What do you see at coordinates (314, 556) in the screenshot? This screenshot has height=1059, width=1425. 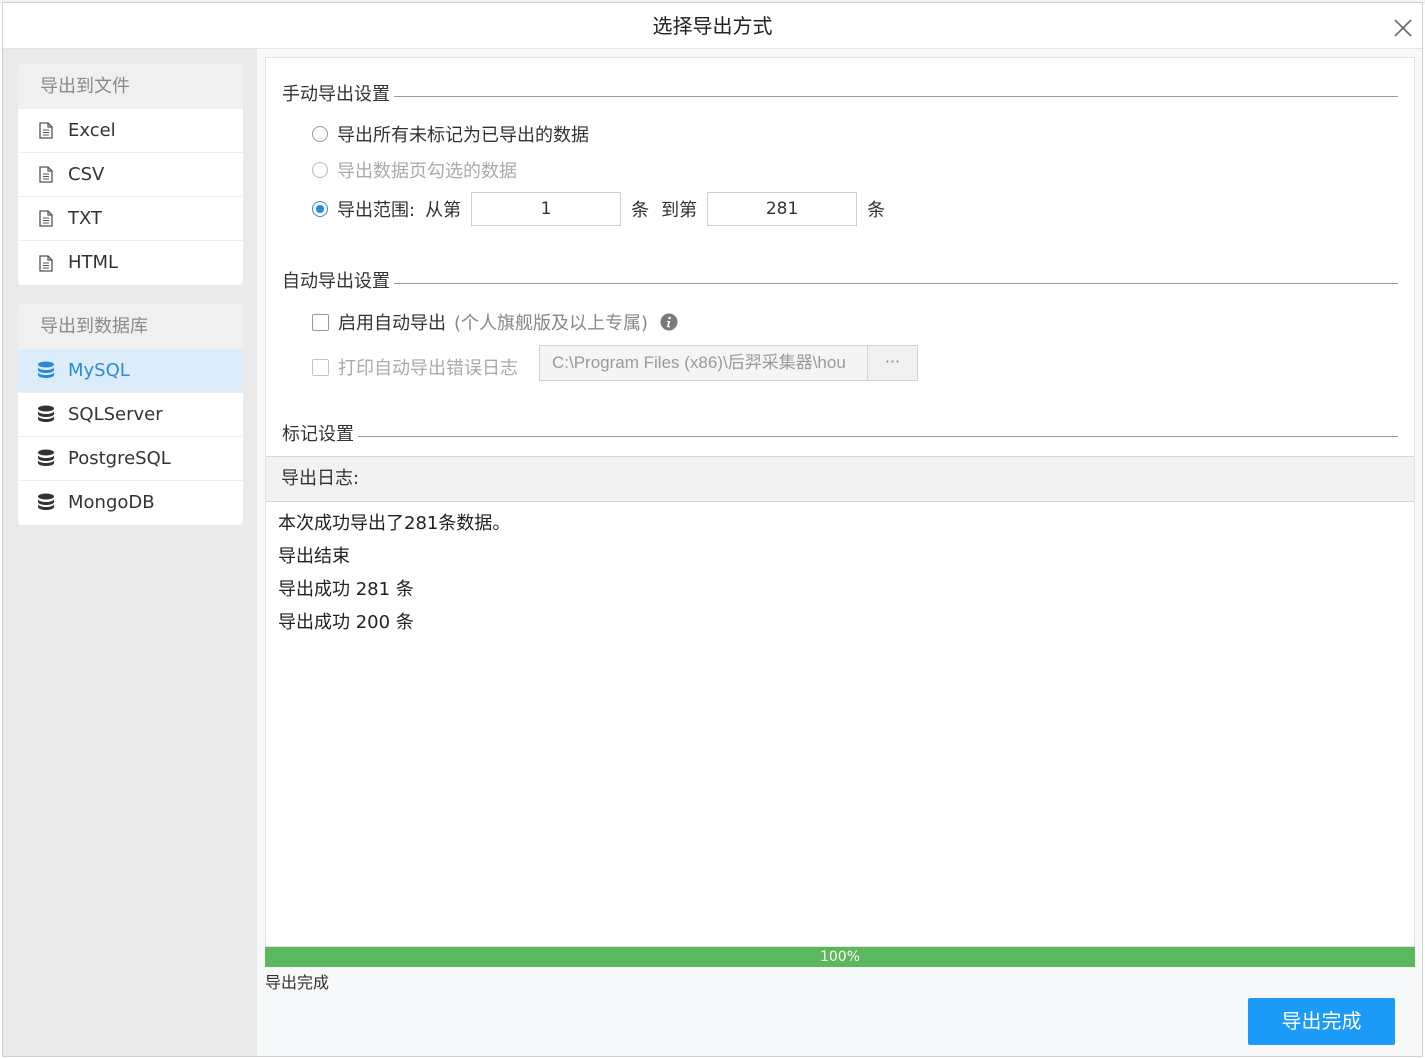 I see `log-line: 导出结束` at bounding box center [314, 556].